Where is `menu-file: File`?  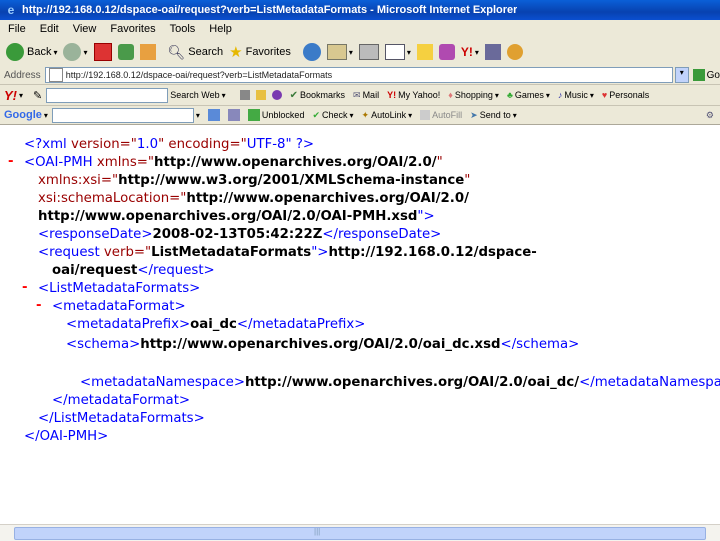 menu-file: File is located at coordinates (17, 29).